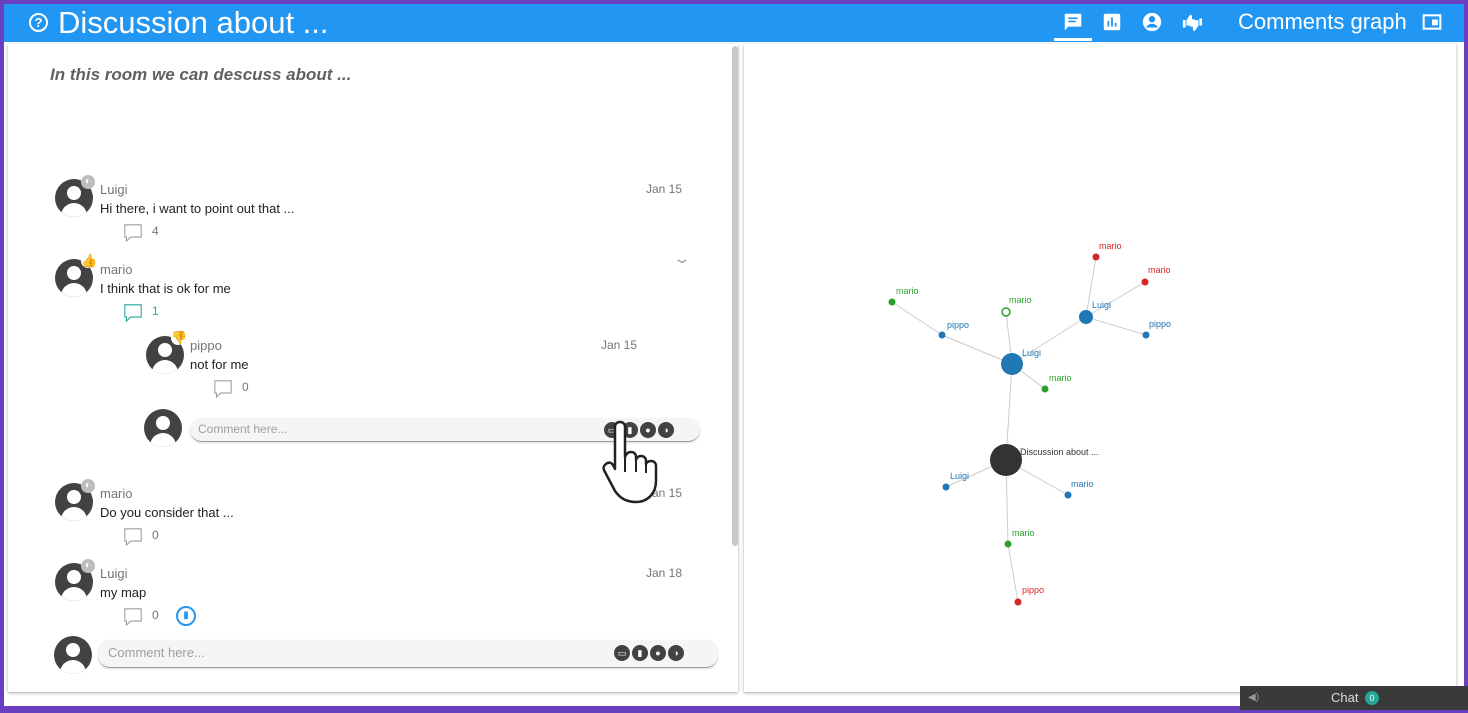  Describe the element at coordinates (1253, 697) in the screenshot. I see `speaker-icon: ◀)` at that location.